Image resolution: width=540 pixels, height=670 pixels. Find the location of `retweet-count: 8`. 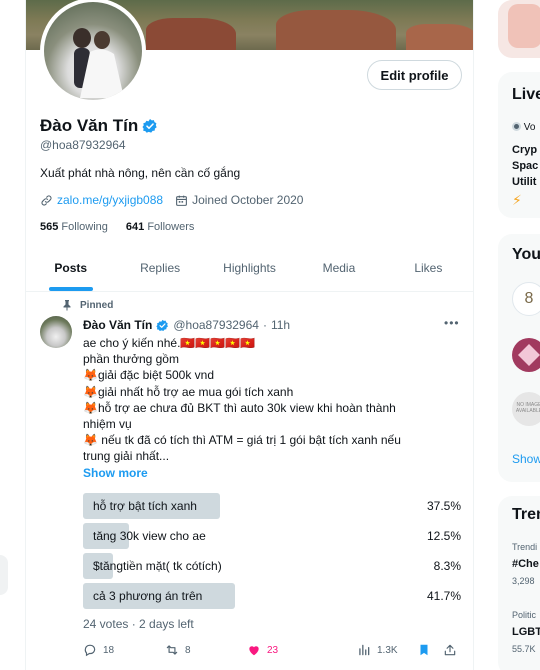

retweet-count: 8 is located at coordinates (188, 650).